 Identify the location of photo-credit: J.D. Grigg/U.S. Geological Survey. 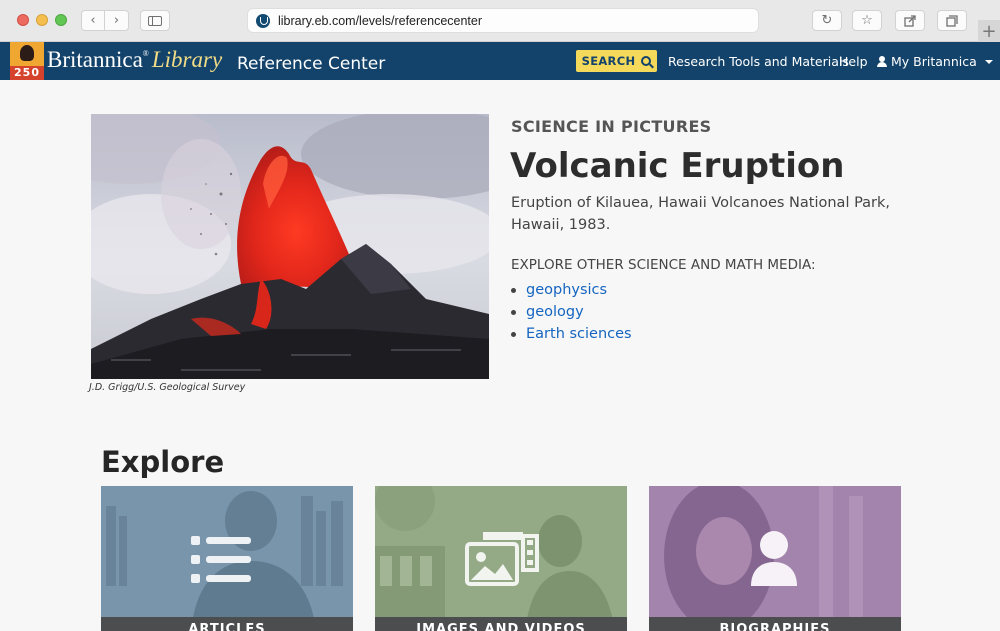
(167, 387).